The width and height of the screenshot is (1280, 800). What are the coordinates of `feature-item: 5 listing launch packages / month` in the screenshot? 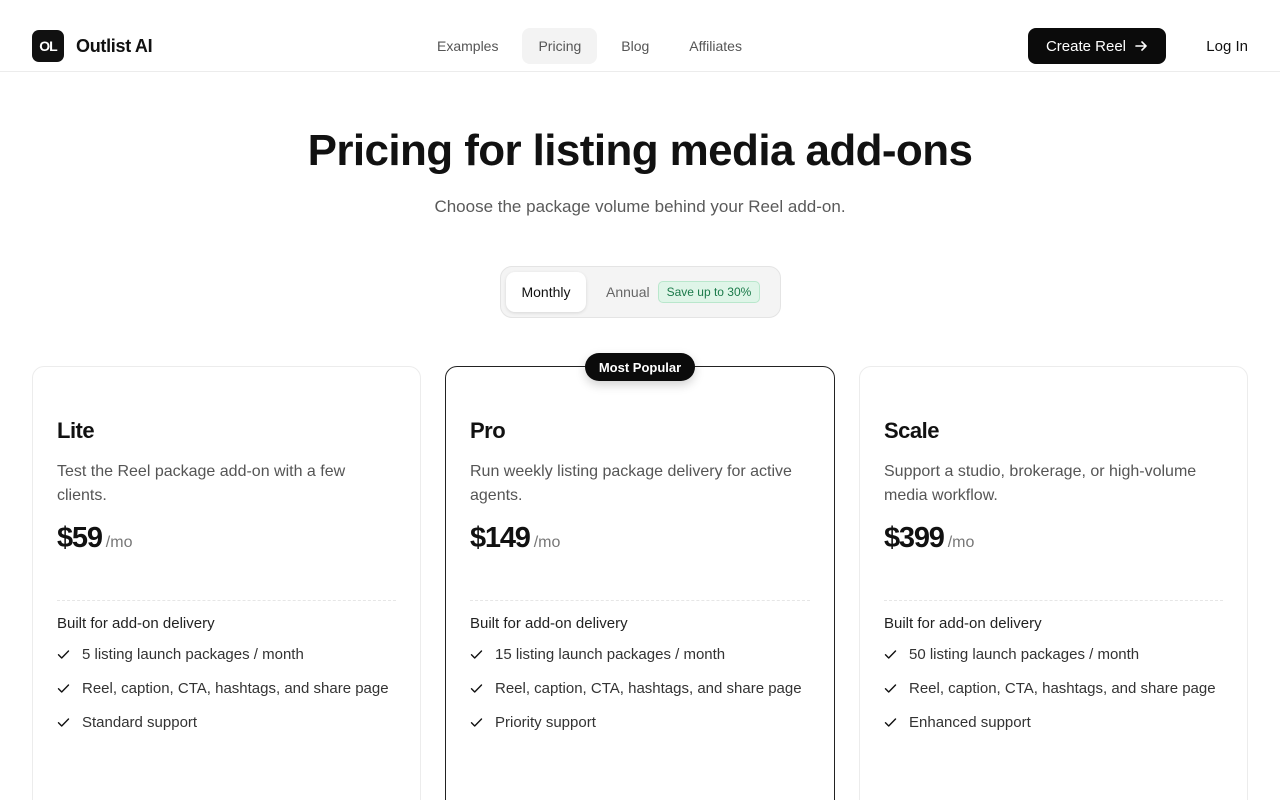 It's located at (226, 659).